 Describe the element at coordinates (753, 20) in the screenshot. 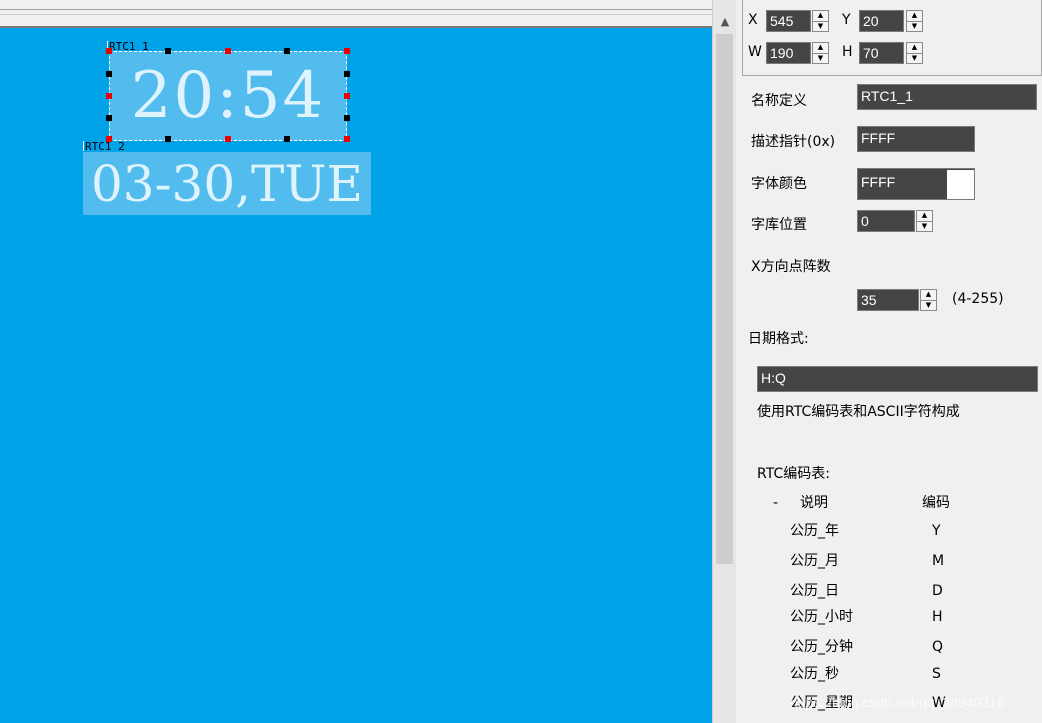

I see `x-label: X` at that location.